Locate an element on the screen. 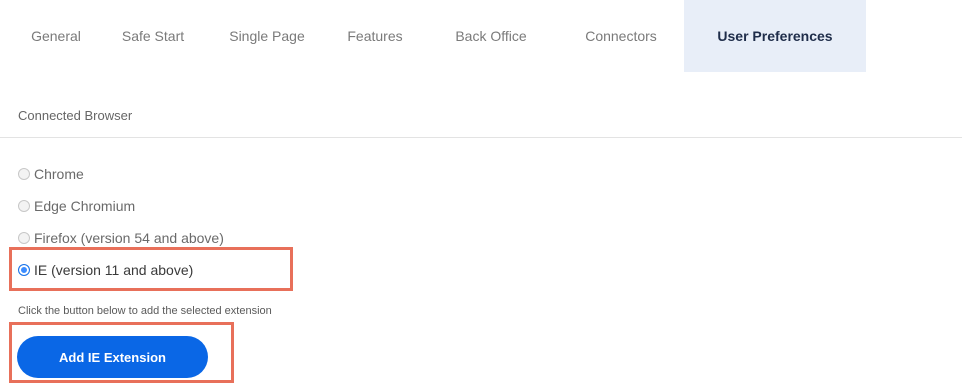 This screenshot has width=962, height=383. radio-option-ie: IE (version 11 and above) is located at coordinates (121, 270).